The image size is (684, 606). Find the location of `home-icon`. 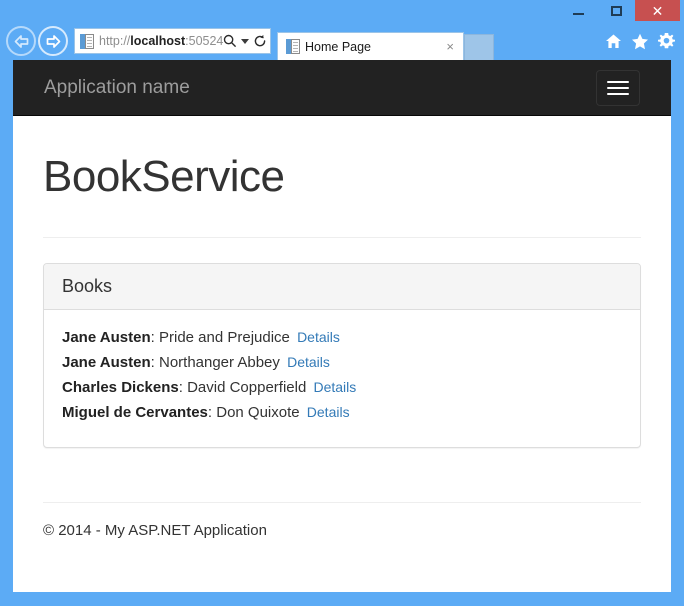

home-icon is located at coordinates (613, 41).